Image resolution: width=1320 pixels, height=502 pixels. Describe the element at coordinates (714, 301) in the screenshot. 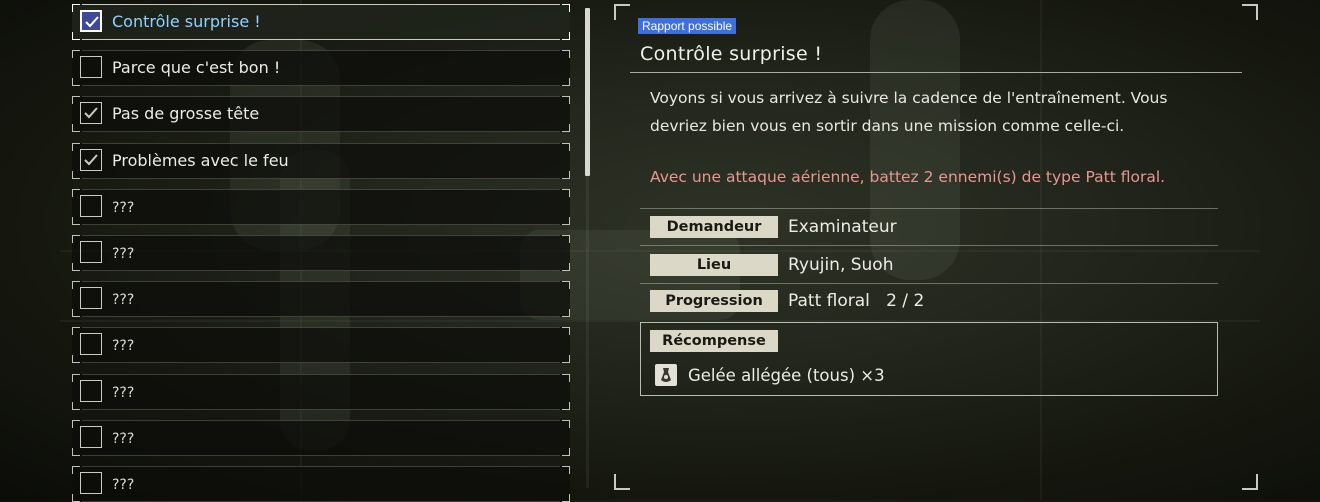

I see `progress-label: Progression` at that location.